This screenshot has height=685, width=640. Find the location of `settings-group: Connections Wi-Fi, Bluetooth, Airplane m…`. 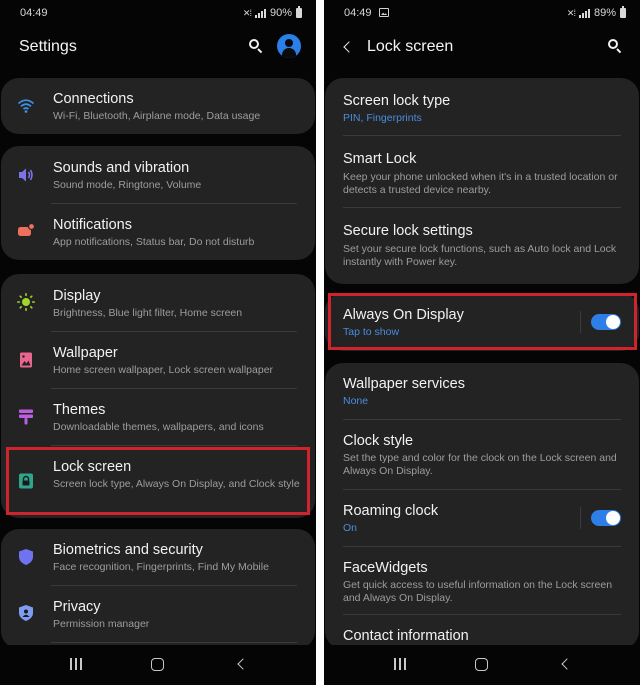

settings-group: Connections Wi-Fi, Bluetooth, Airplane m… is located at coordinates (158, 106).